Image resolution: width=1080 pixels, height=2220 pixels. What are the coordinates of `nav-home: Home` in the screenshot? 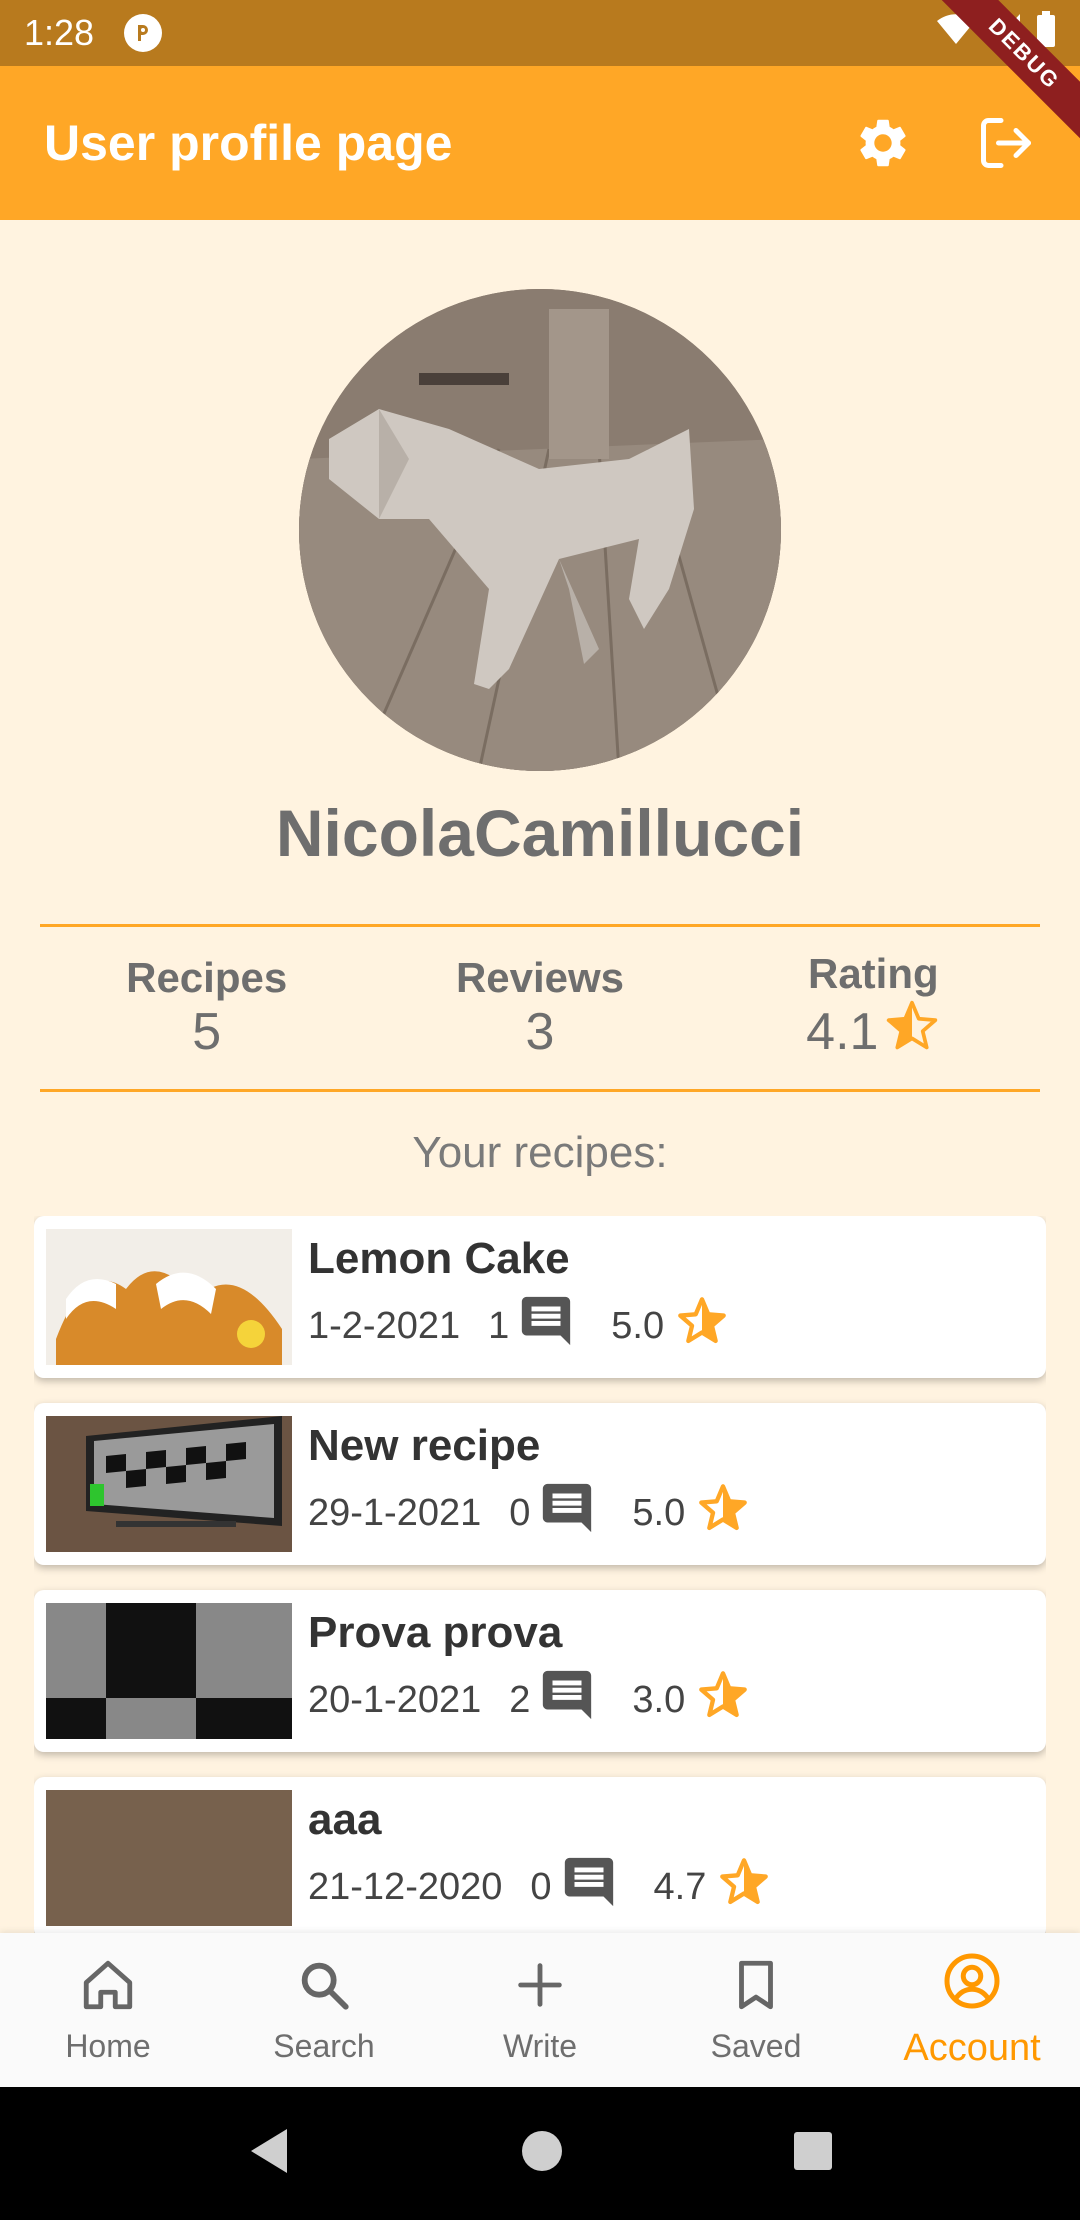 It's located at (108, 2010).